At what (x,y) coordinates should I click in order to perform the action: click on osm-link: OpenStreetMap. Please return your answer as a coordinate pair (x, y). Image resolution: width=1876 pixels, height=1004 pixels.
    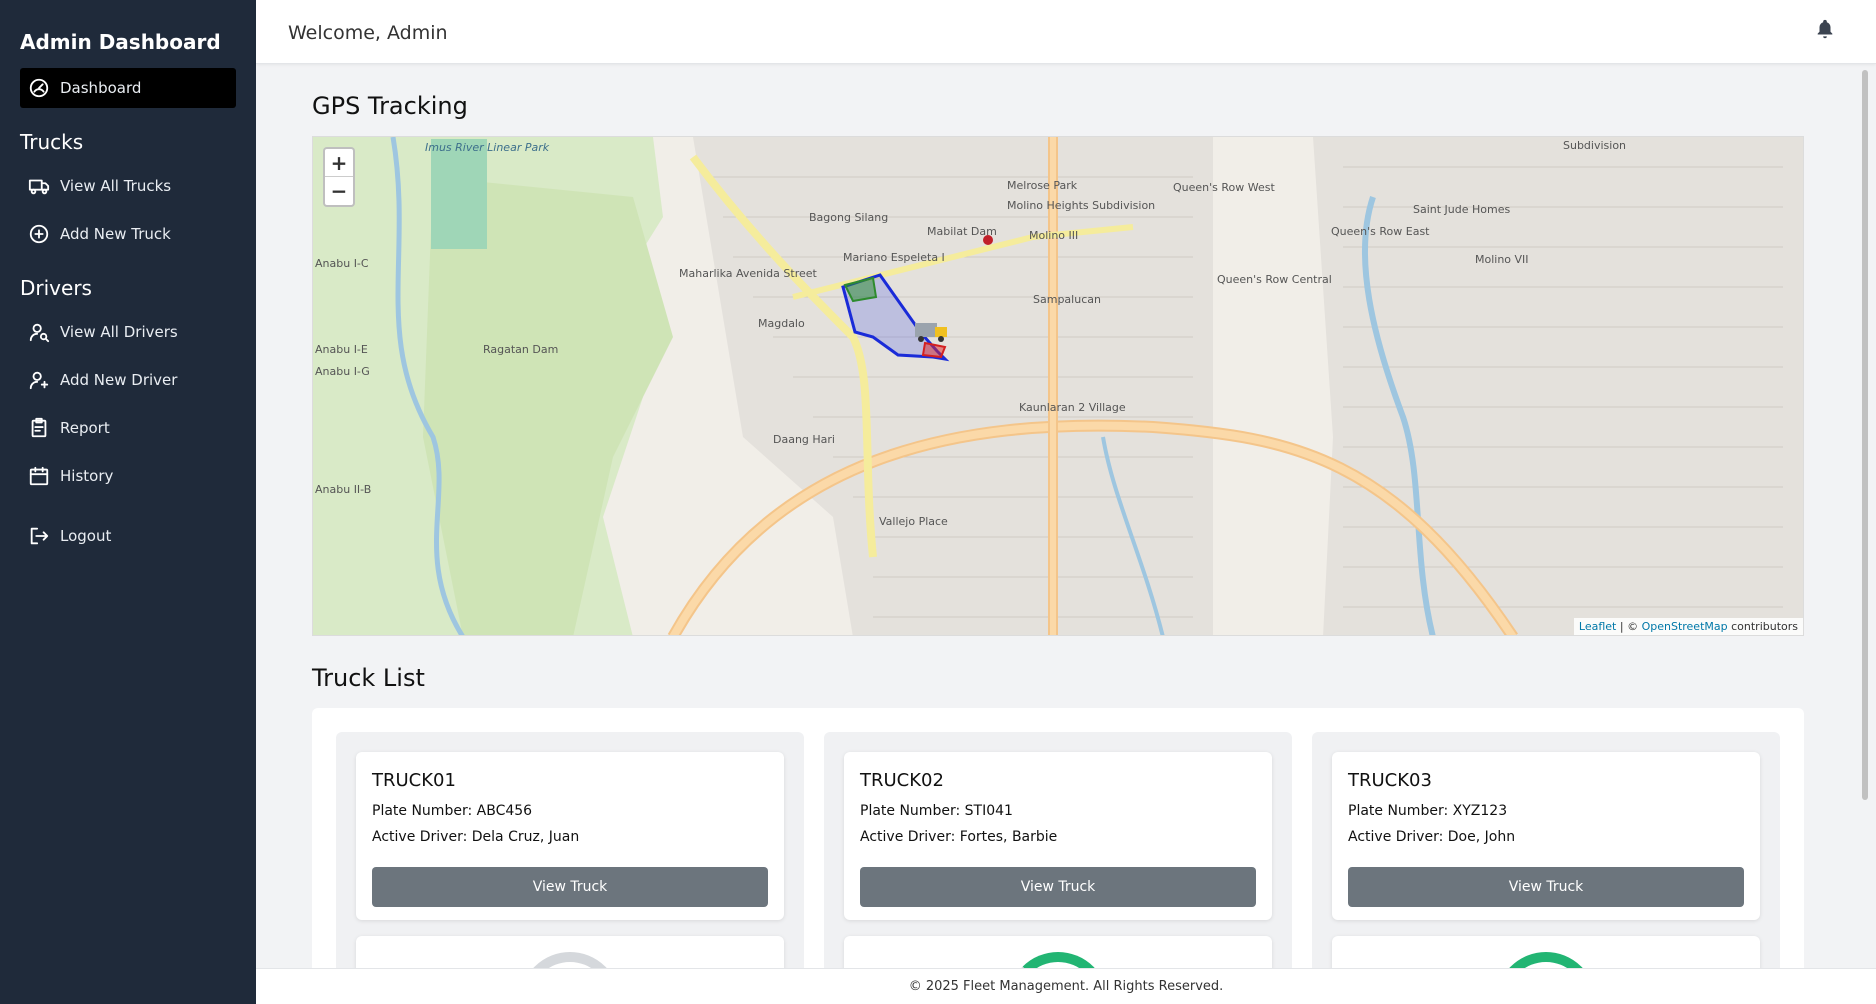
    Looking at the image, I should click on (1685, 626).